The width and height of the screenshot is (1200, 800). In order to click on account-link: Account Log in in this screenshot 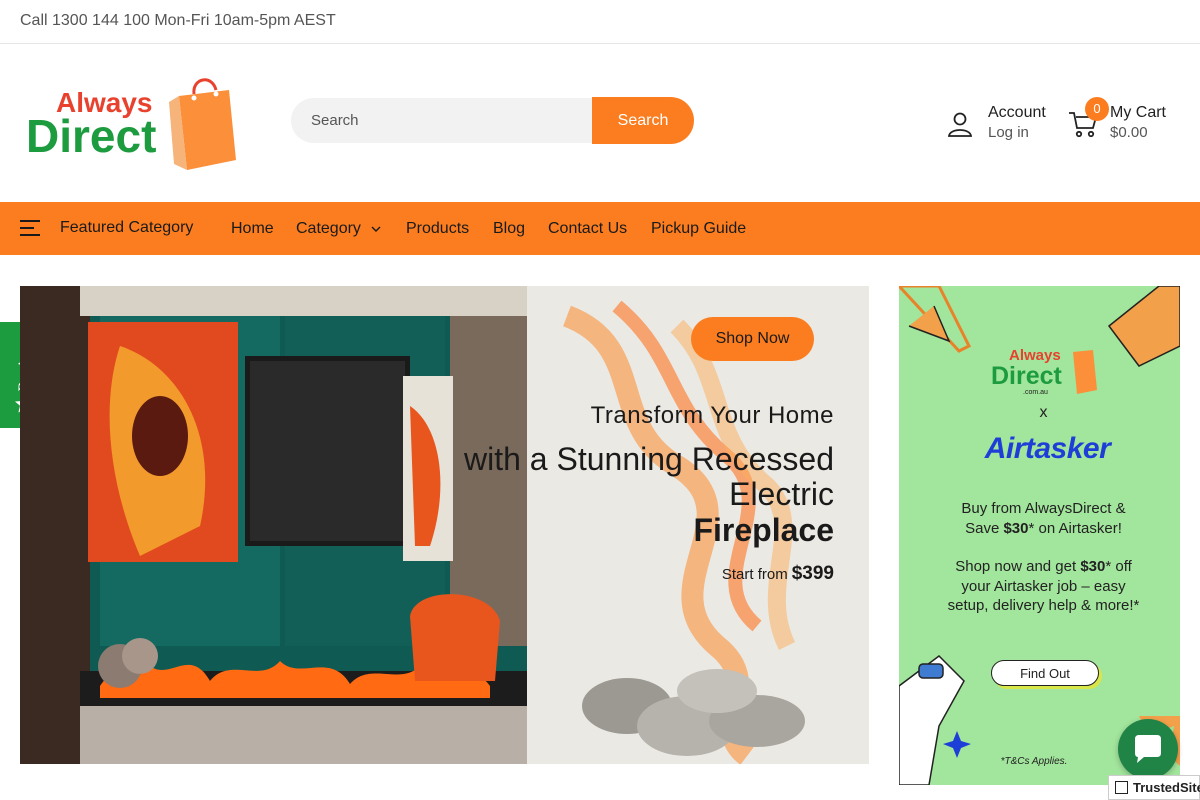, I will do `click(1001, 124)`.